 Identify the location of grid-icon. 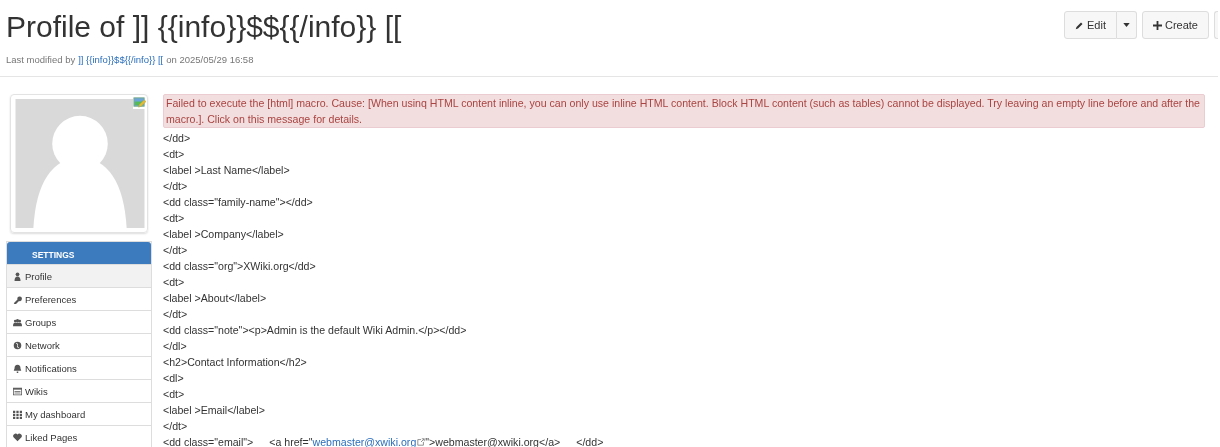
(17, 414).